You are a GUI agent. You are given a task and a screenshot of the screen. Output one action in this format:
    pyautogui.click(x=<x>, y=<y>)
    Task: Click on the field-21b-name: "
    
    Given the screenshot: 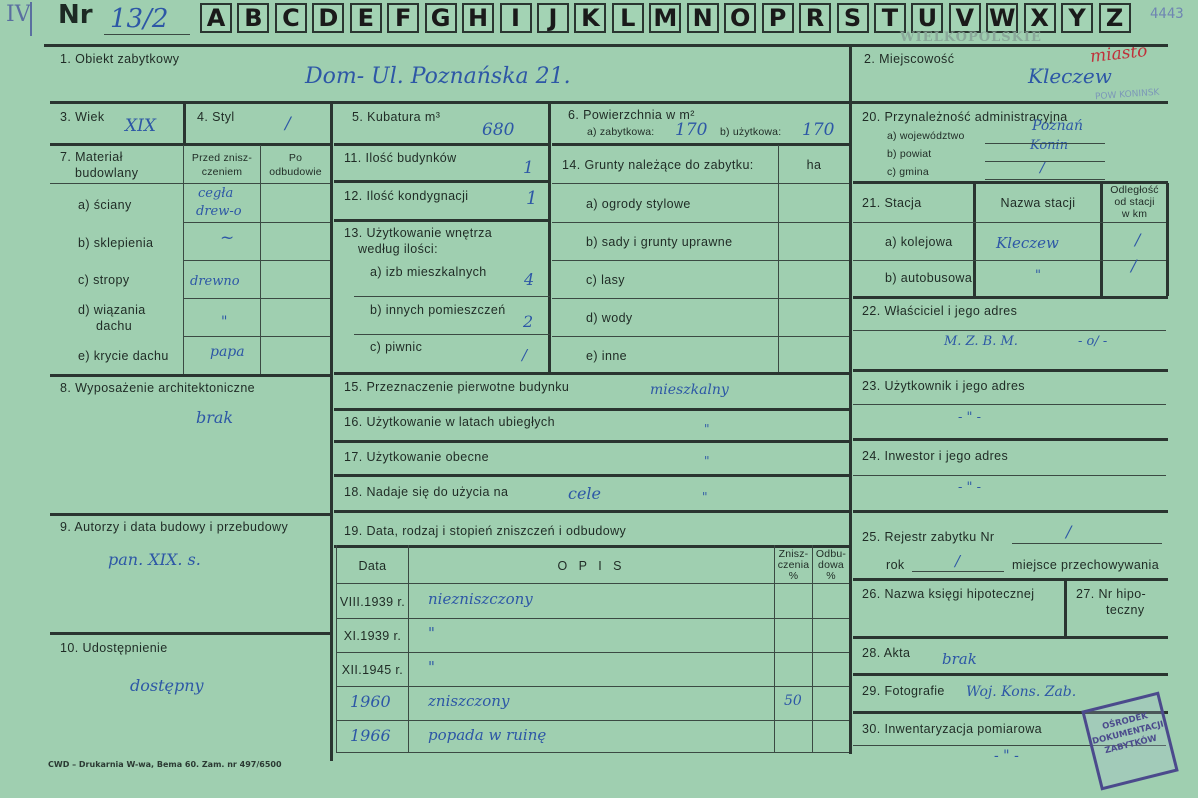 What is the action you would take?
    pyautogui.click(x=1038, y=275)
    